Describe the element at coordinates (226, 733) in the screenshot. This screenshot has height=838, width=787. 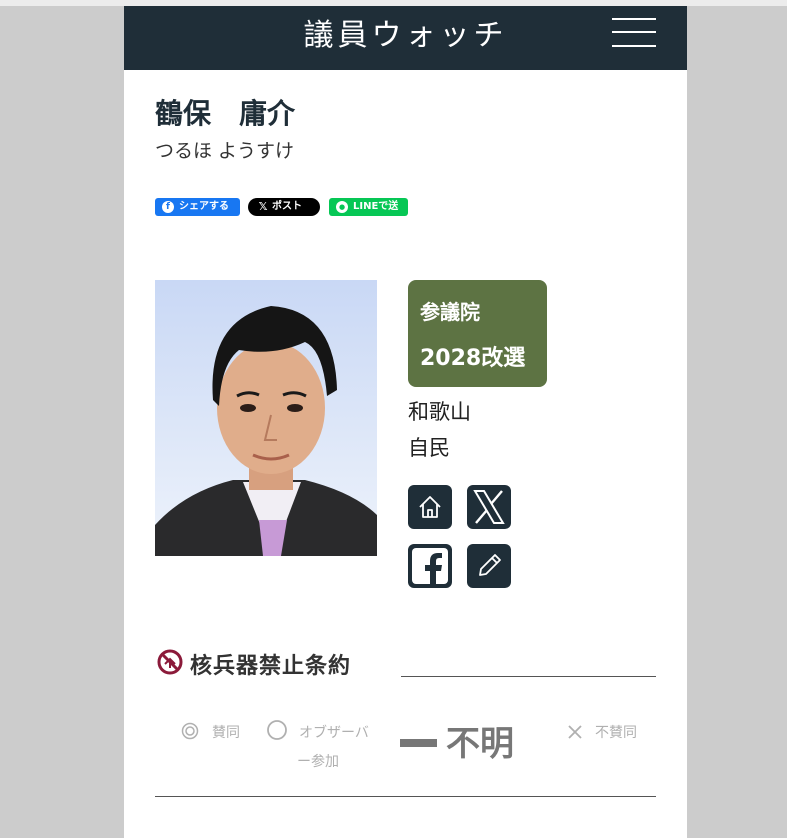
I see `option-agree: 賛同` at that location.